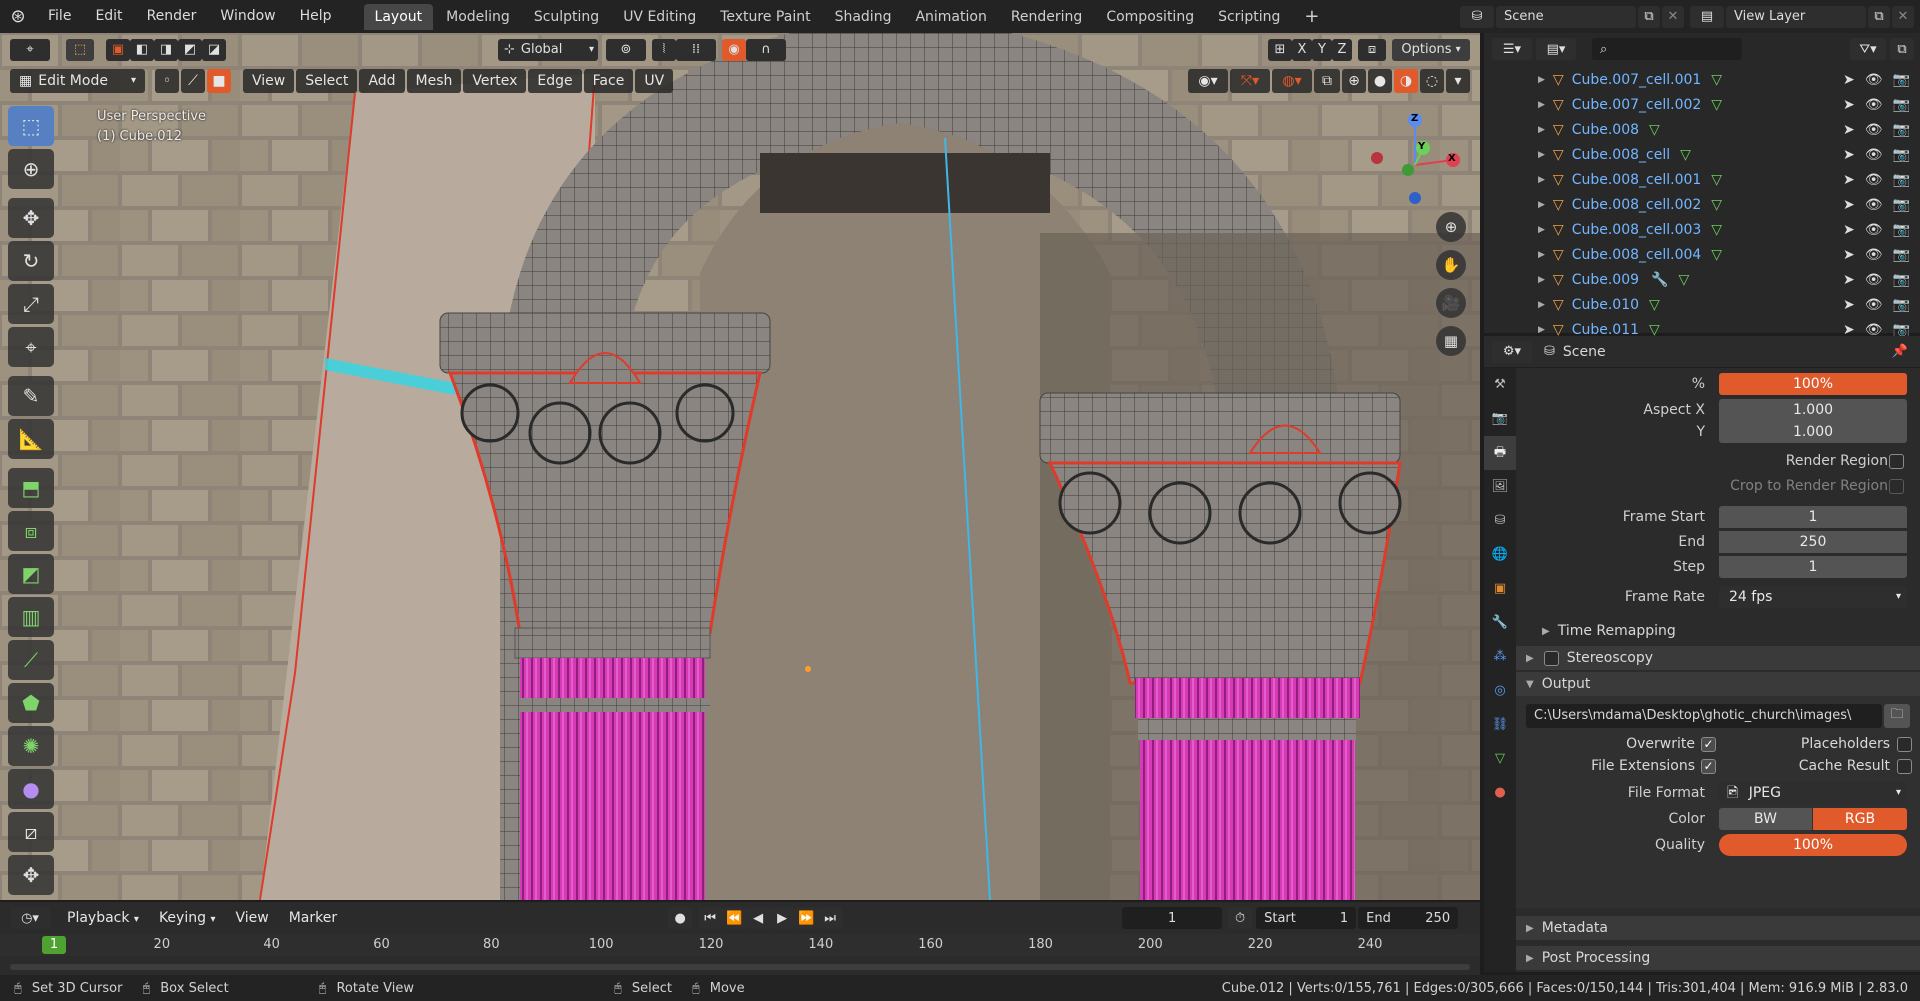 This screenshot has height=1001, width=1920. Describe the element at coordinates (1900, 351) in the screenshot. I see `pin-icon: 📌` at that location.